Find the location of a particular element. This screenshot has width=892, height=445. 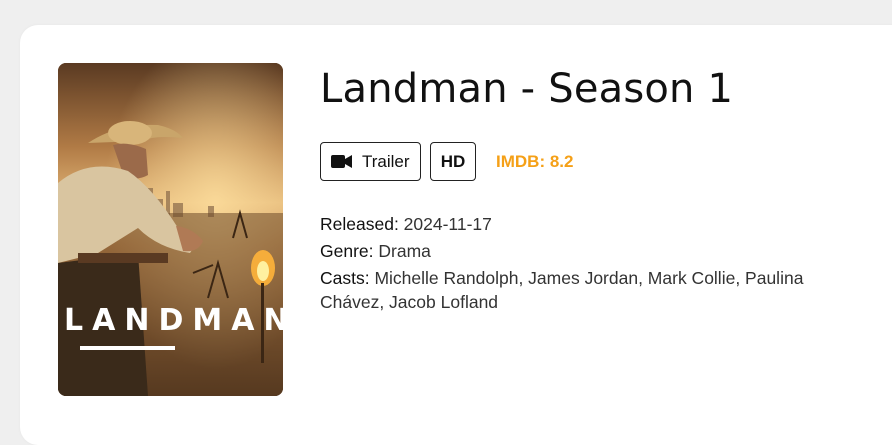

released-row: Released: 2024-11-17 is located at coordinates (580, 224).